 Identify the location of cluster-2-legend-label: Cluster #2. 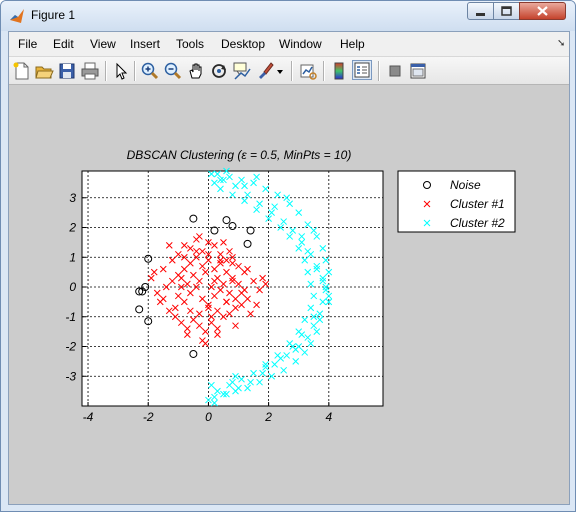
(477, 223).